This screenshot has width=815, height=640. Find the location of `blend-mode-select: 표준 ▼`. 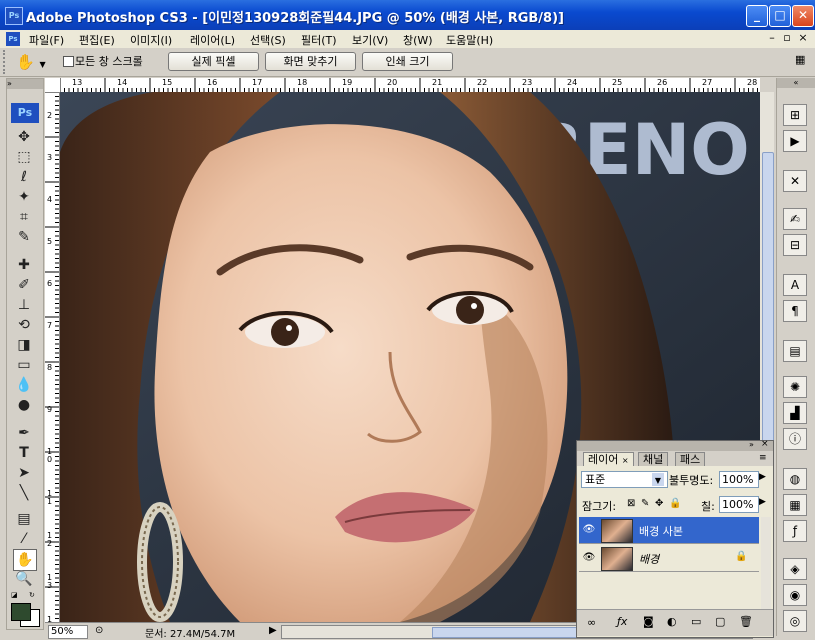

blend-mode-select: 표준 ▼ is located at coordinates (624, 479).